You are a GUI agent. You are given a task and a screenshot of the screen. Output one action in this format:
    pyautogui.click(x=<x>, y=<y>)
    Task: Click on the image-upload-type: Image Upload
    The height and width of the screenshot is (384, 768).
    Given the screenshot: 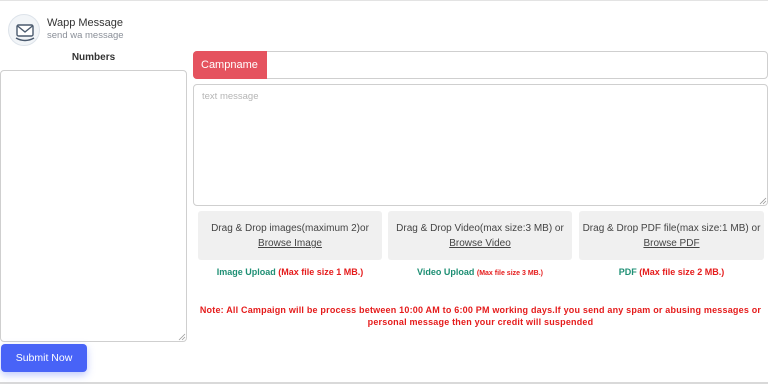 What is the action you would take?
    pyautogui.click(x=246, y=272)
    